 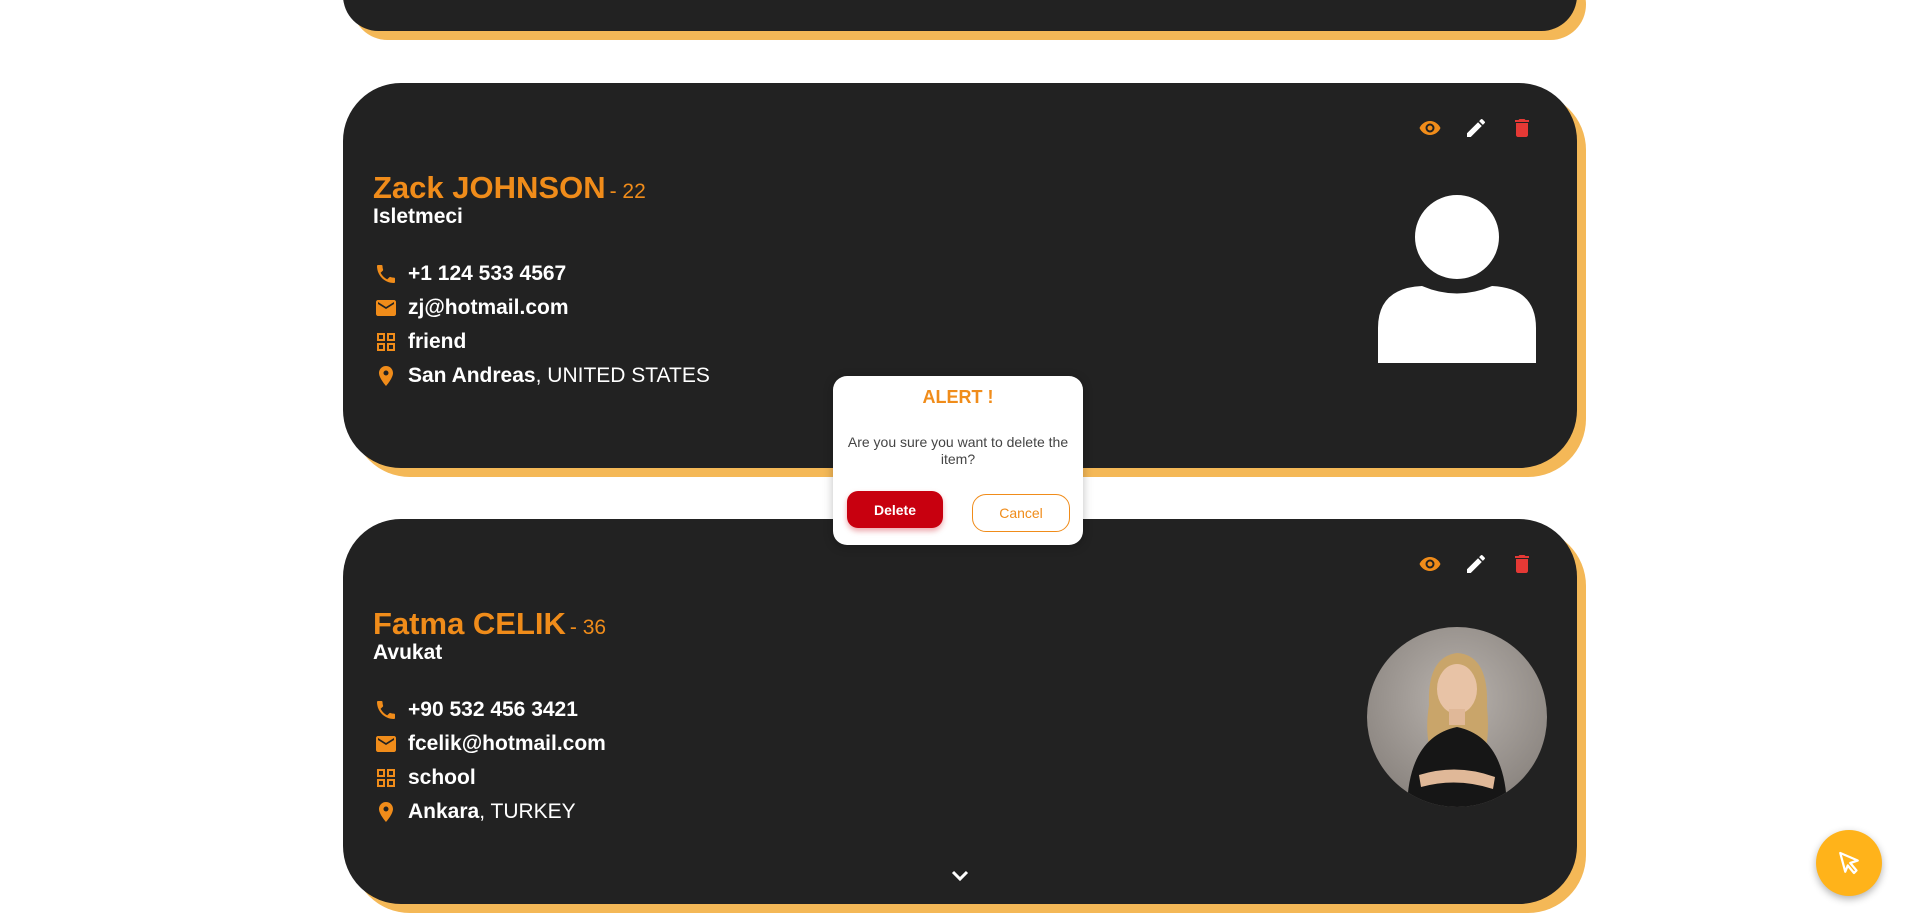 I want to click on email-row: fcelik@hotmail.com, so click(x=489, y=744).